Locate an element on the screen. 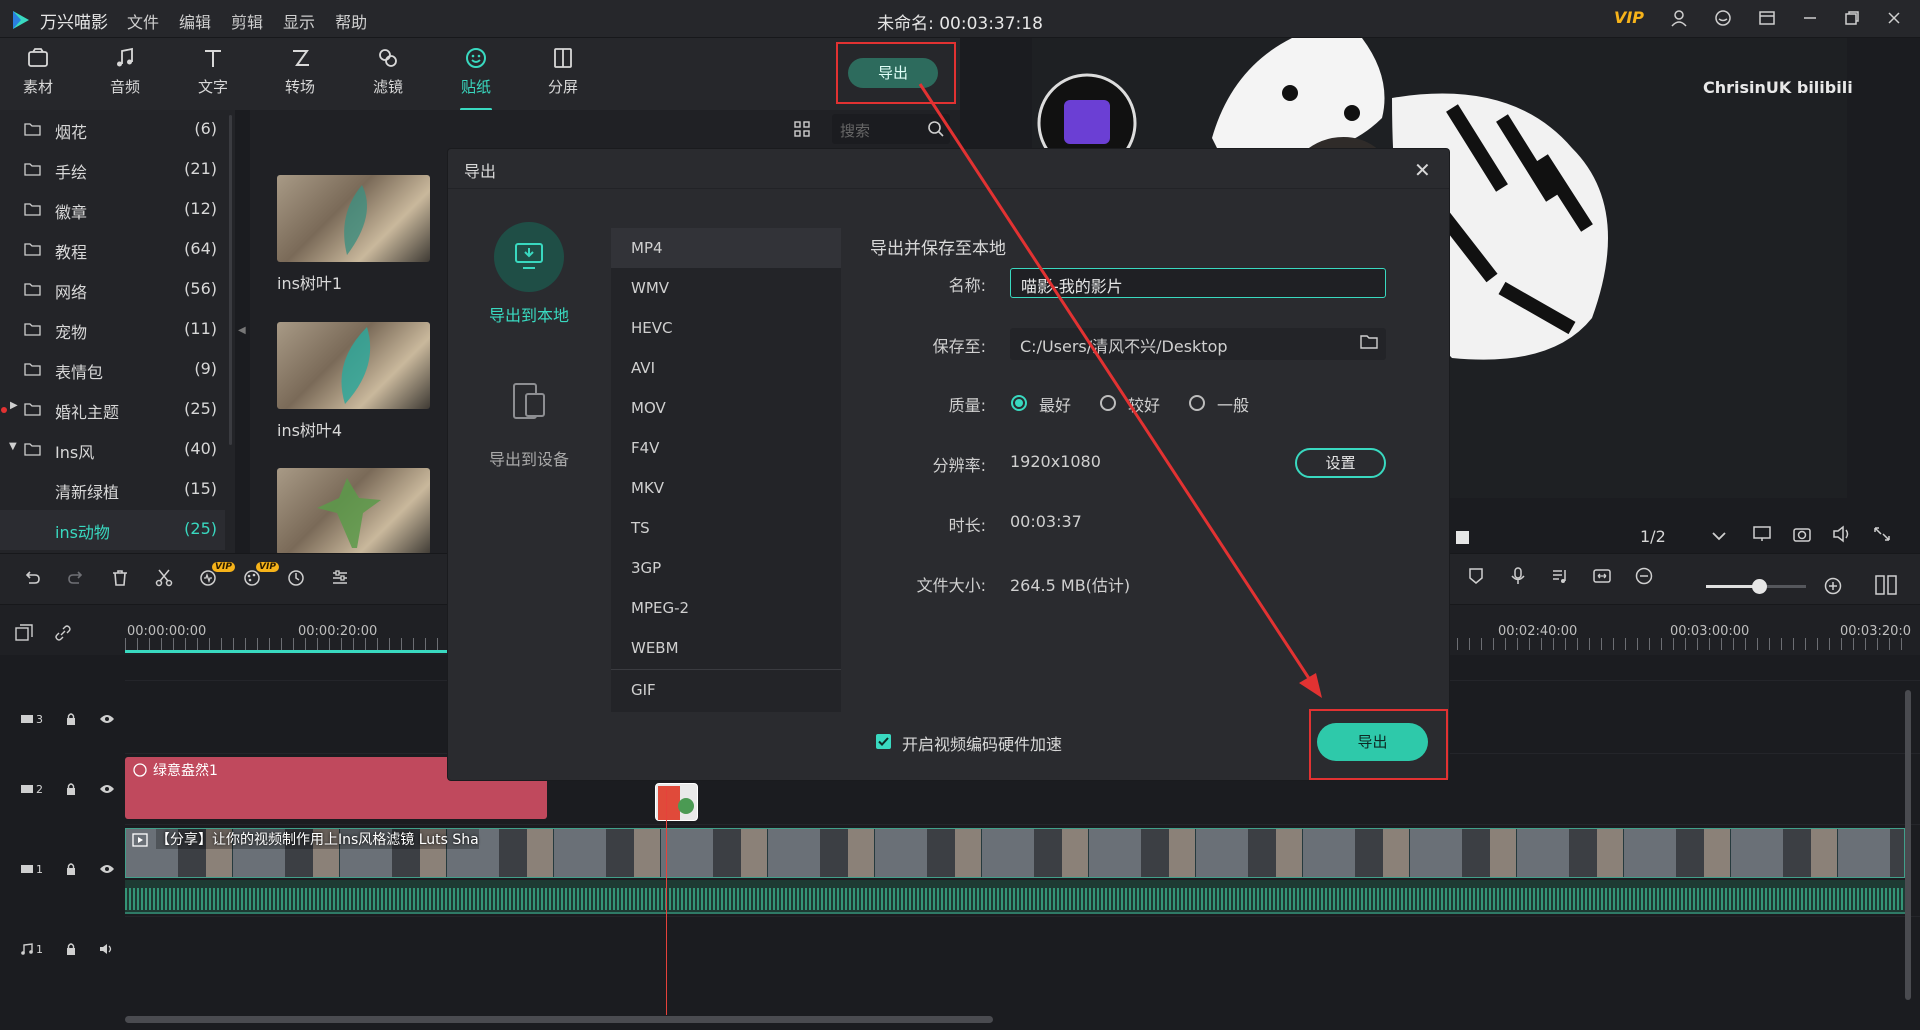  category-item: 表情包 (9) is located at coordinates (112, 370).